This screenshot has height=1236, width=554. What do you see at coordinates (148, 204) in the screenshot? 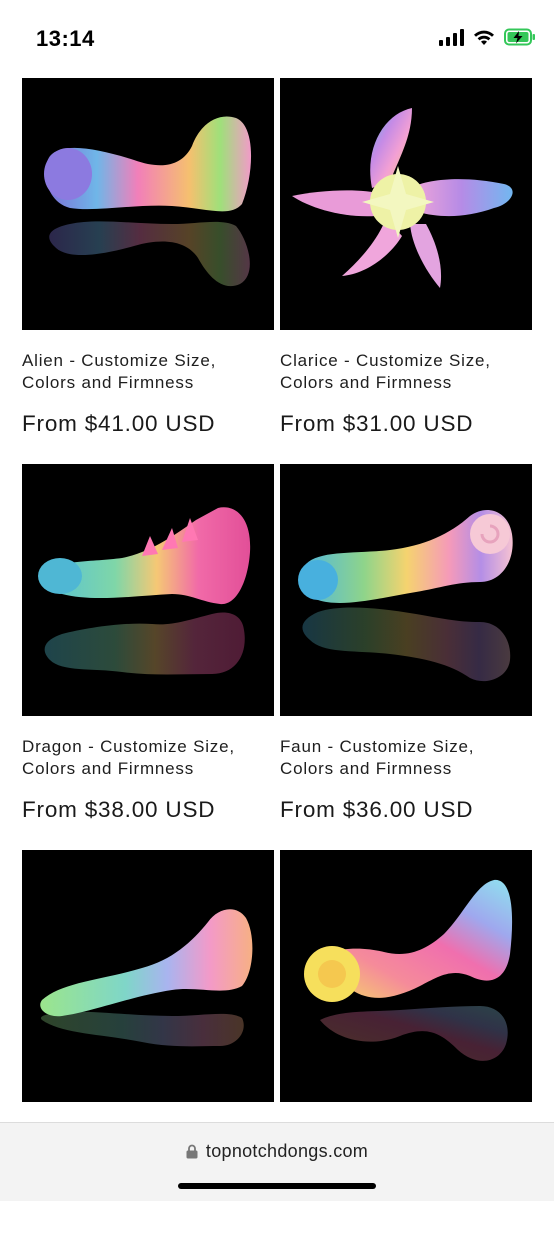
I see `product-image-alien` at bounding box center [148, 204].